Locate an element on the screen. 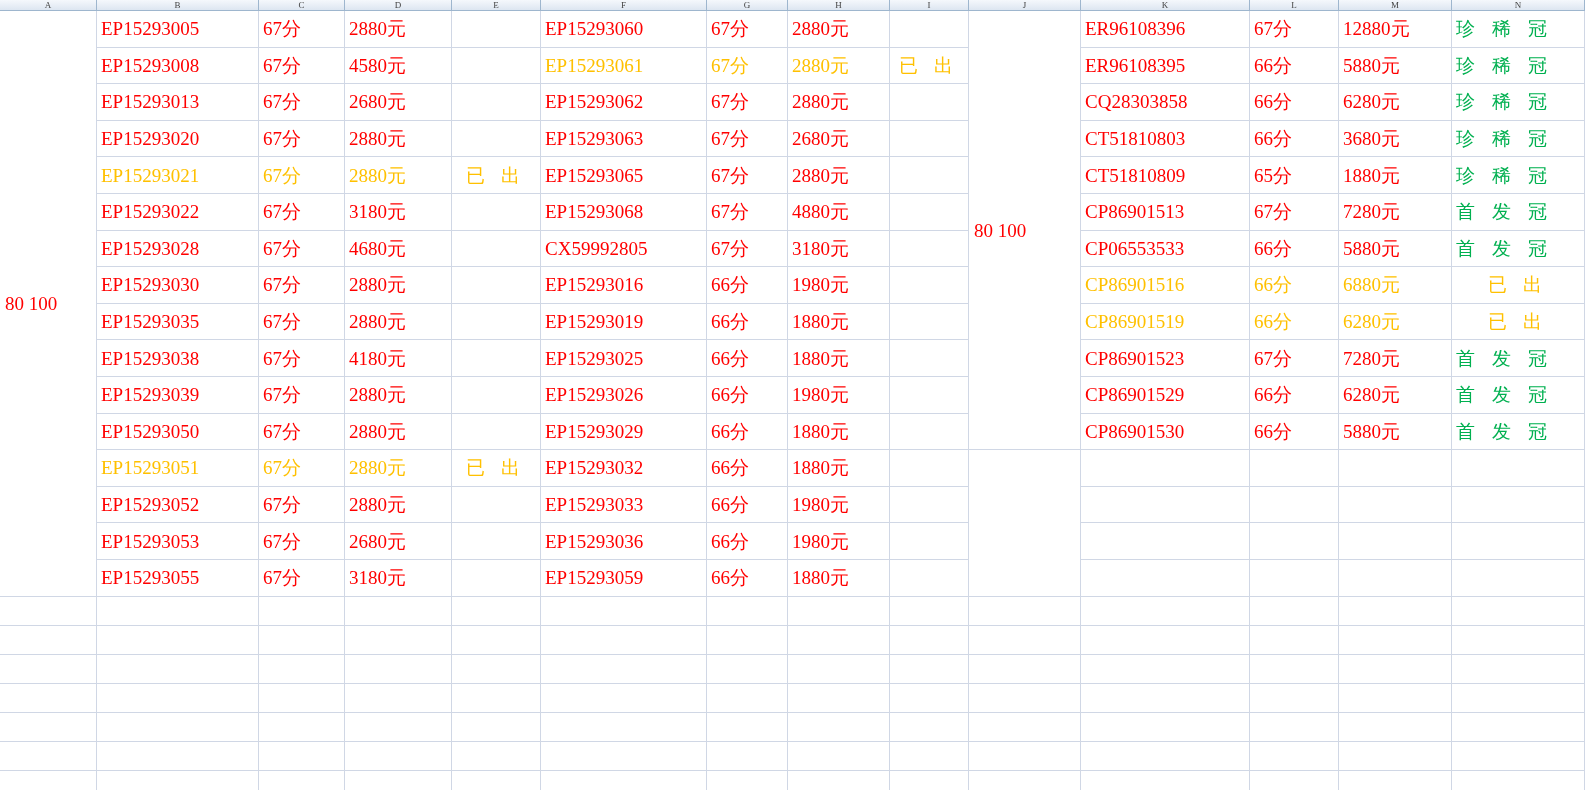  table-cell: CP86901513 is located at coordinates (1165, 212).